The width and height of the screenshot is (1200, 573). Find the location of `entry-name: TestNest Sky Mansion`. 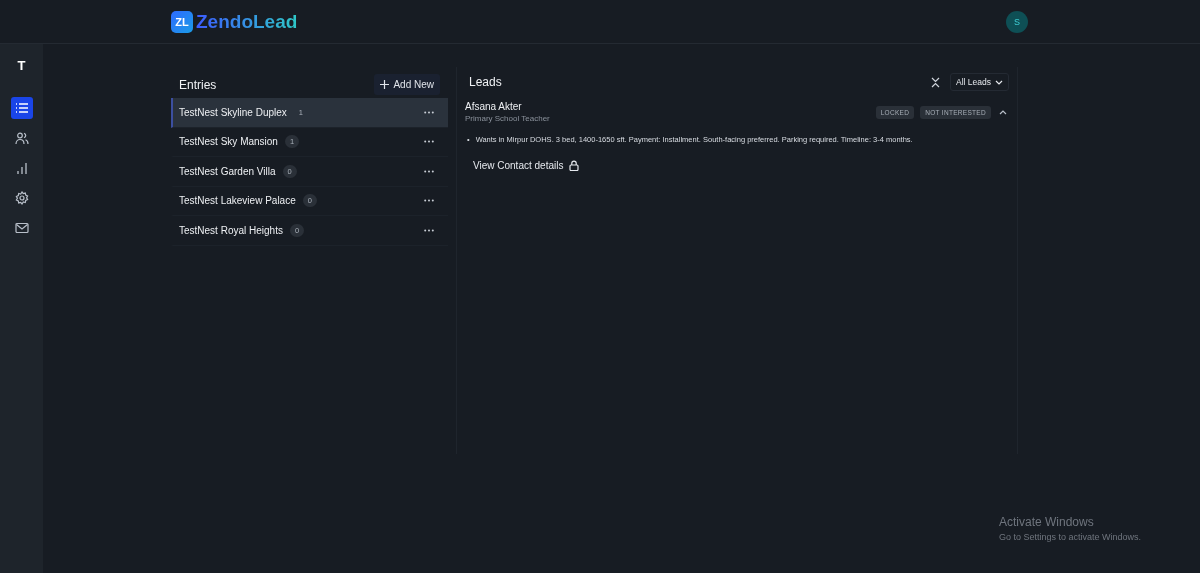

entry-name: TestNest Sky Mansion is located at coordinates (228, 142).